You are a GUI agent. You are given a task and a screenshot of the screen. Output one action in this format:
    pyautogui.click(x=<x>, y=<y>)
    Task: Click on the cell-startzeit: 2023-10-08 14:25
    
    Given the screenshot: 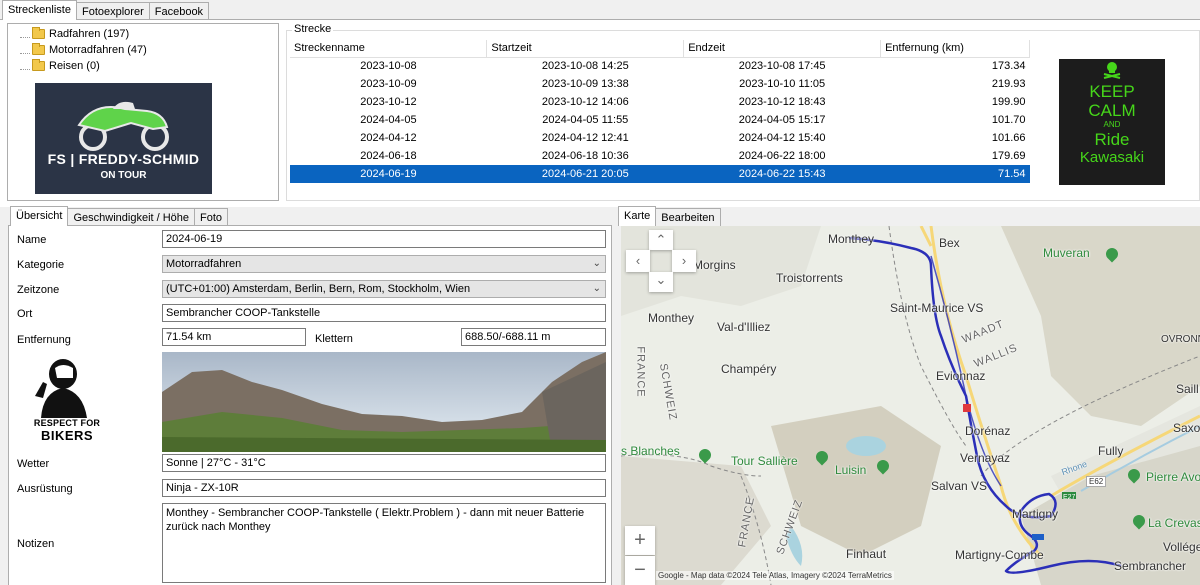 What is the action you would take?
    pyautogui.click(x=585, y=66)
    